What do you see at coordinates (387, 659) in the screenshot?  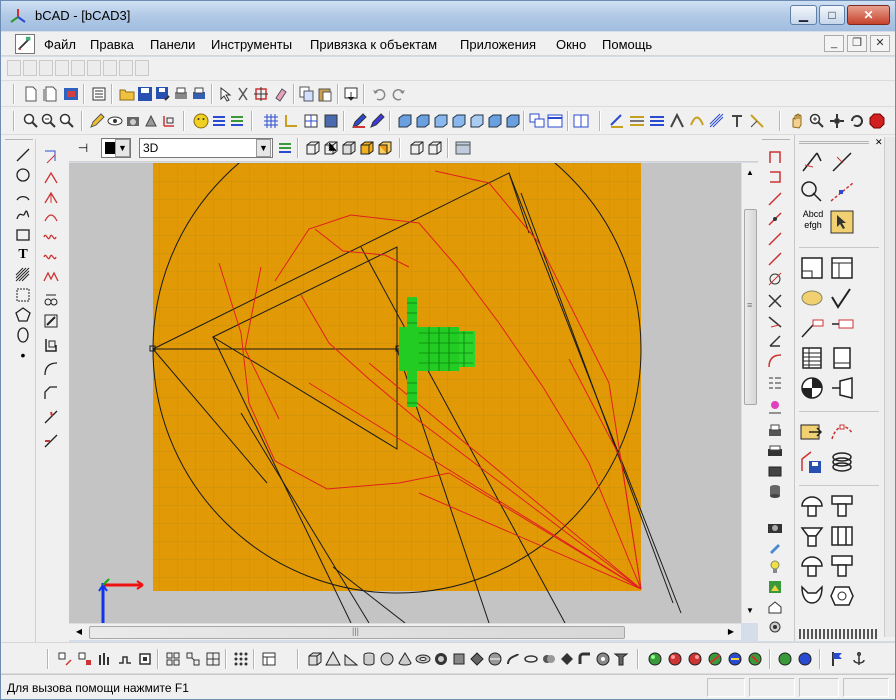 I see `solid-sphere-icon` at bounding box center [387, 659].